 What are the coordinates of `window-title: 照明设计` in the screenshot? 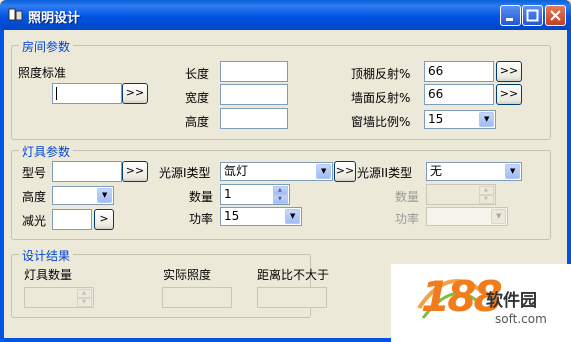 It's located at (54, 18).